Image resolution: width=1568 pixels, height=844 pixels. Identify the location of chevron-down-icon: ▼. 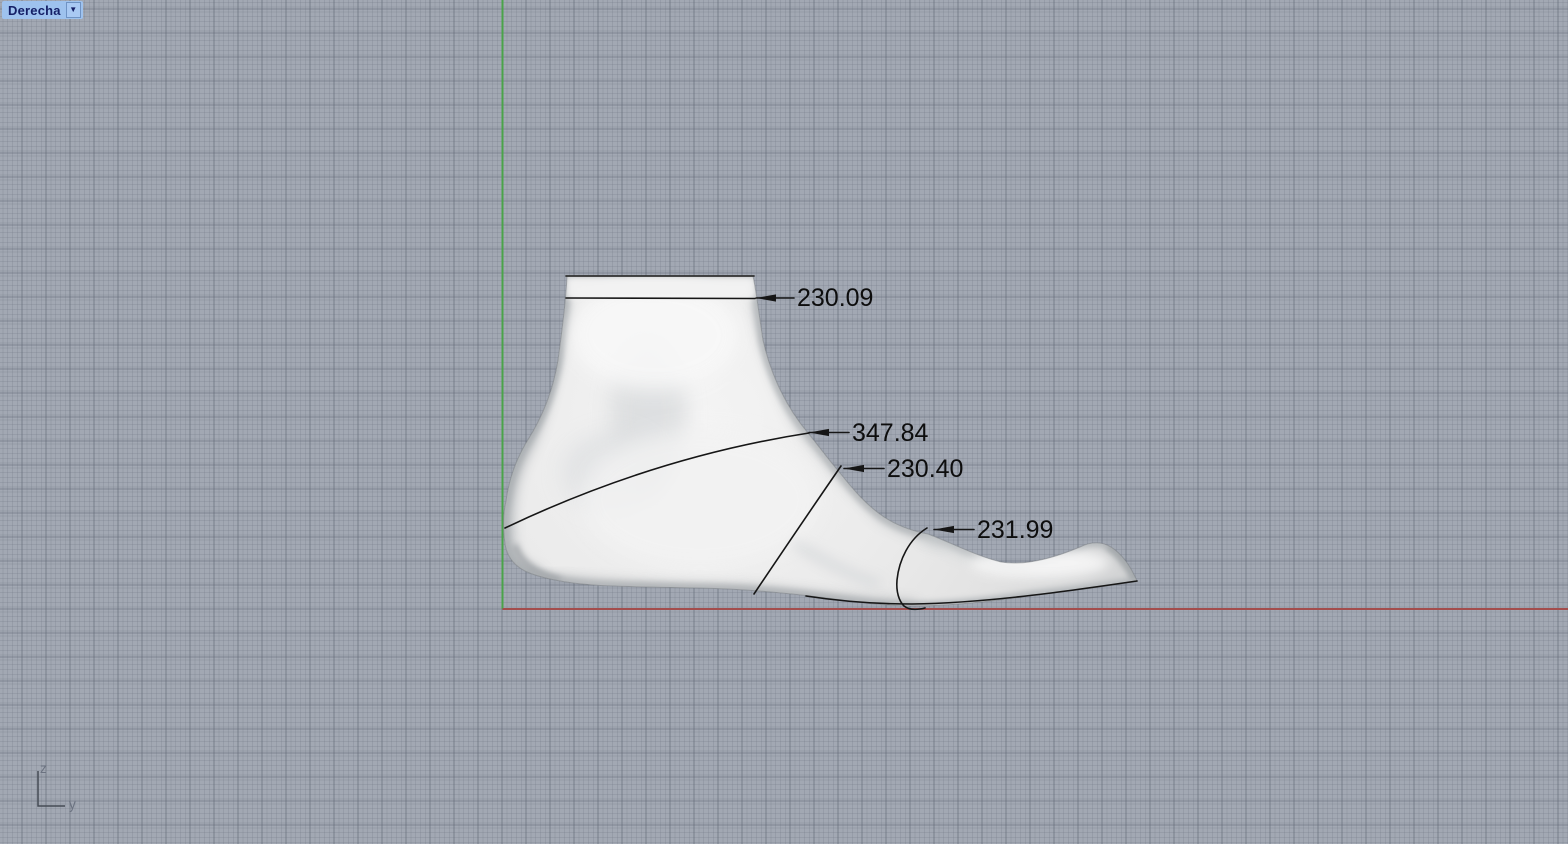
(73, 9).